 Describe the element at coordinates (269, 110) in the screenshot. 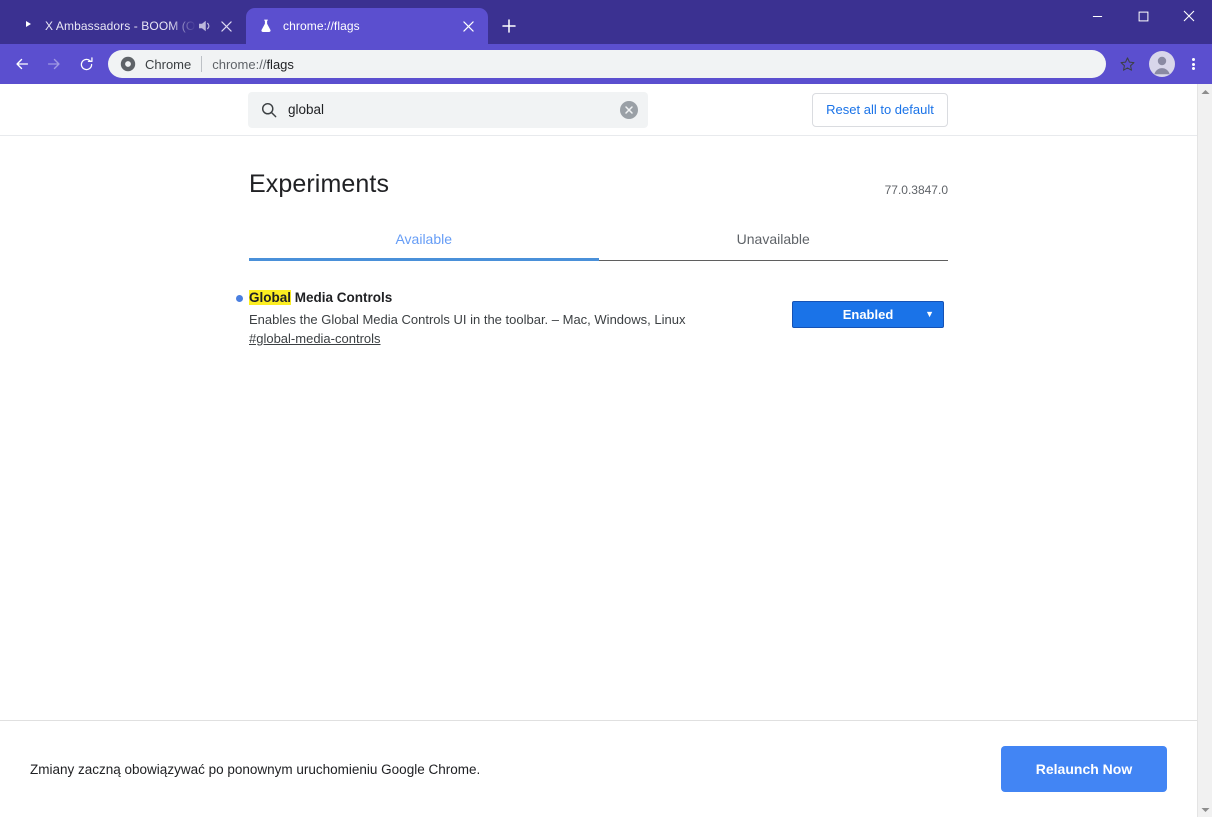

I see `search-icon` at that location.